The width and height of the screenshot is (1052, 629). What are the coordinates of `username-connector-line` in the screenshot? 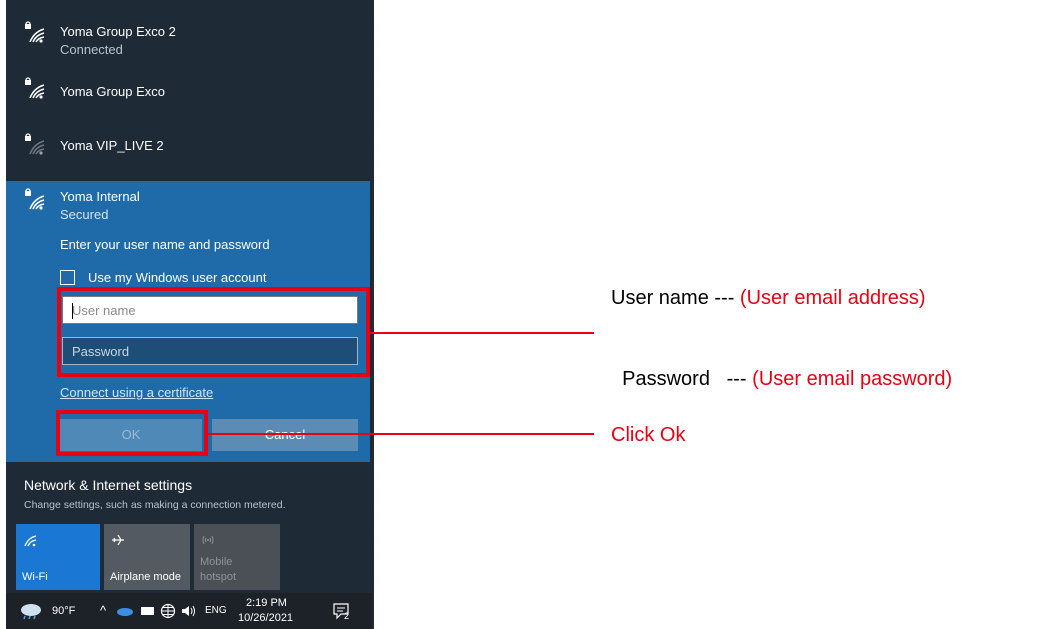 It's located at (482, 333).